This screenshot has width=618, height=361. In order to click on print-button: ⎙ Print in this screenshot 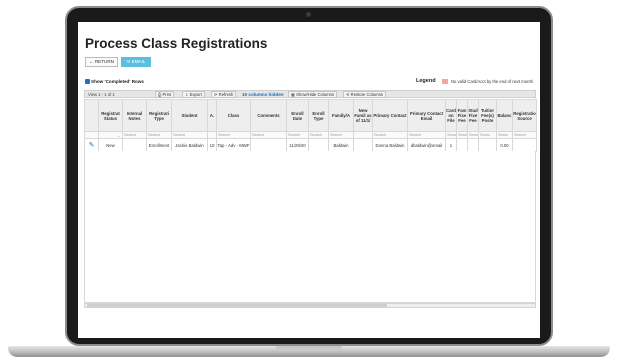, I will do `click(165, 94)`.